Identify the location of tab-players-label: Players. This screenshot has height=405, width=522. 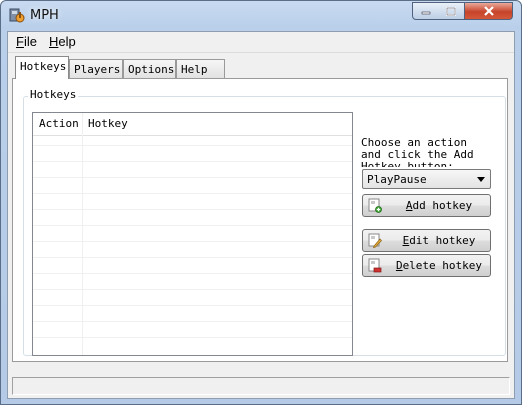
(97, 69).